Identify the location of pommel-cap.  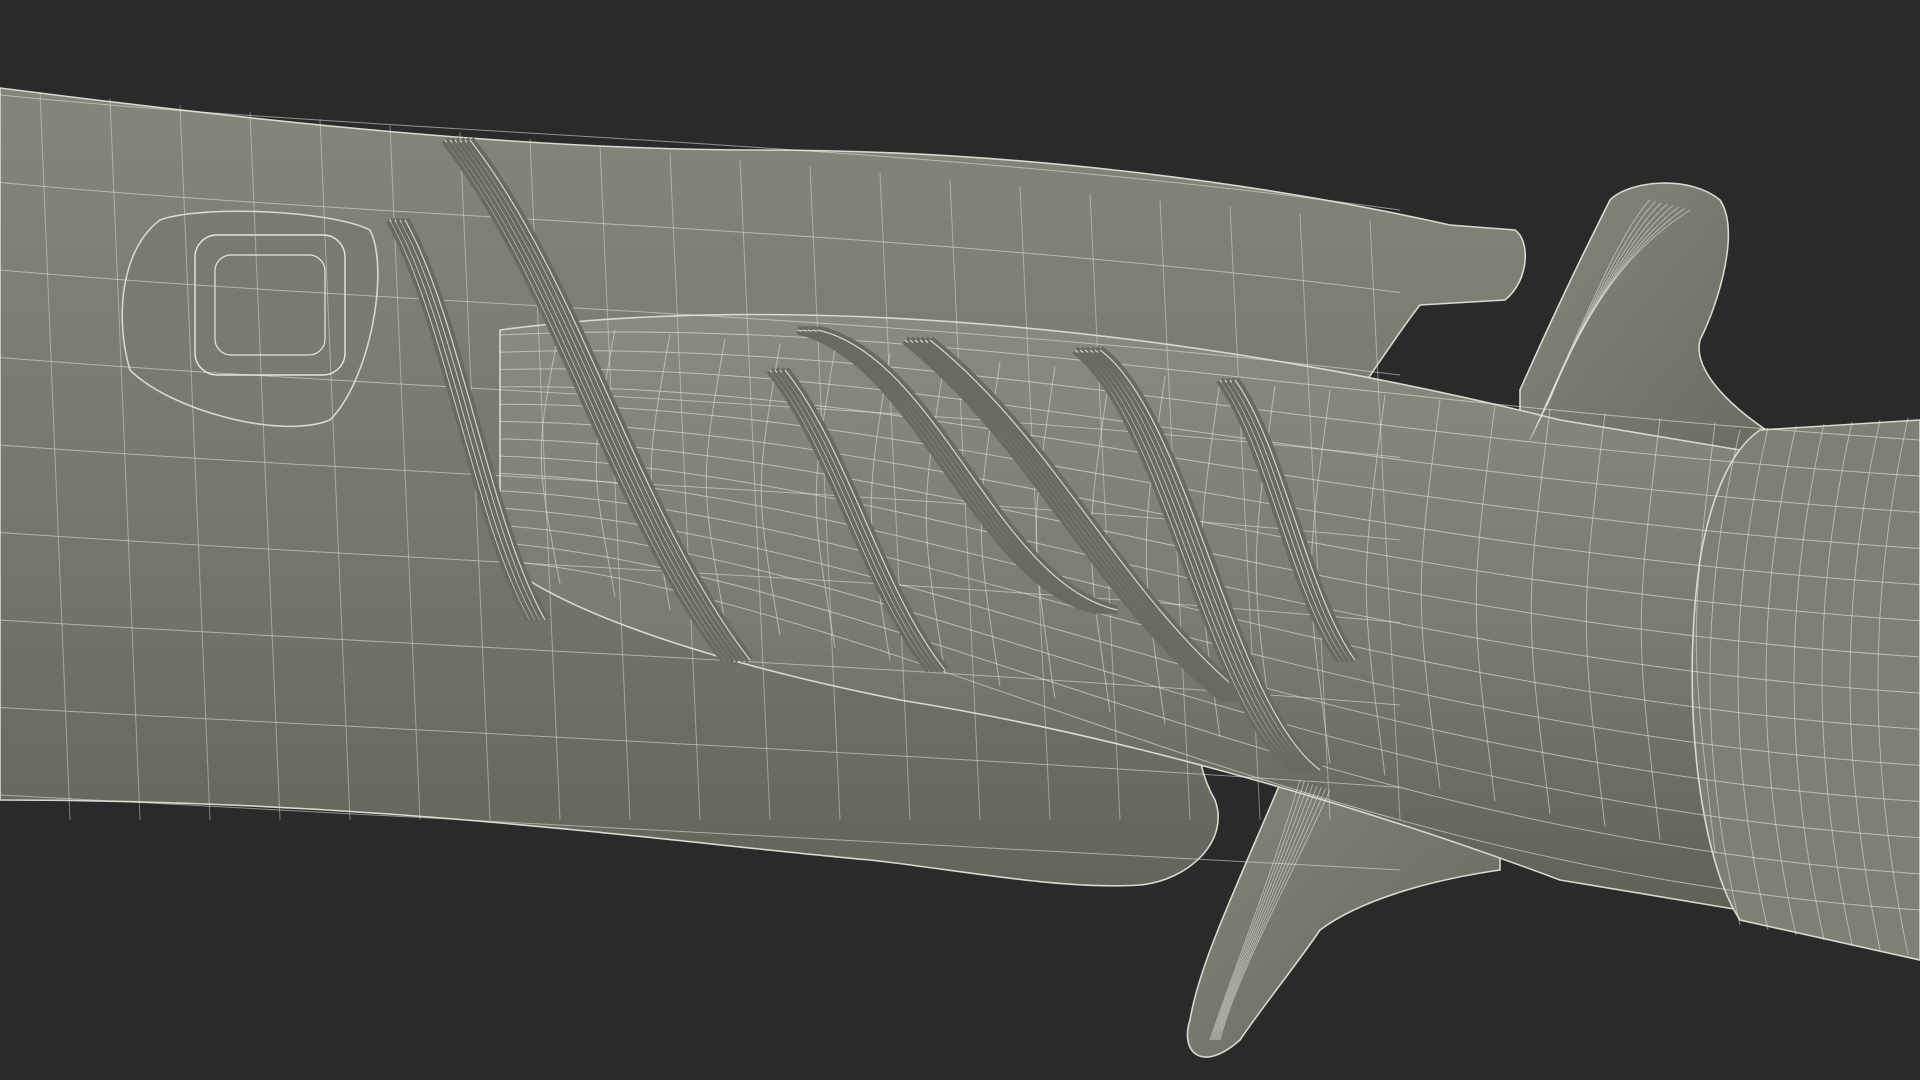
(1805, 690).